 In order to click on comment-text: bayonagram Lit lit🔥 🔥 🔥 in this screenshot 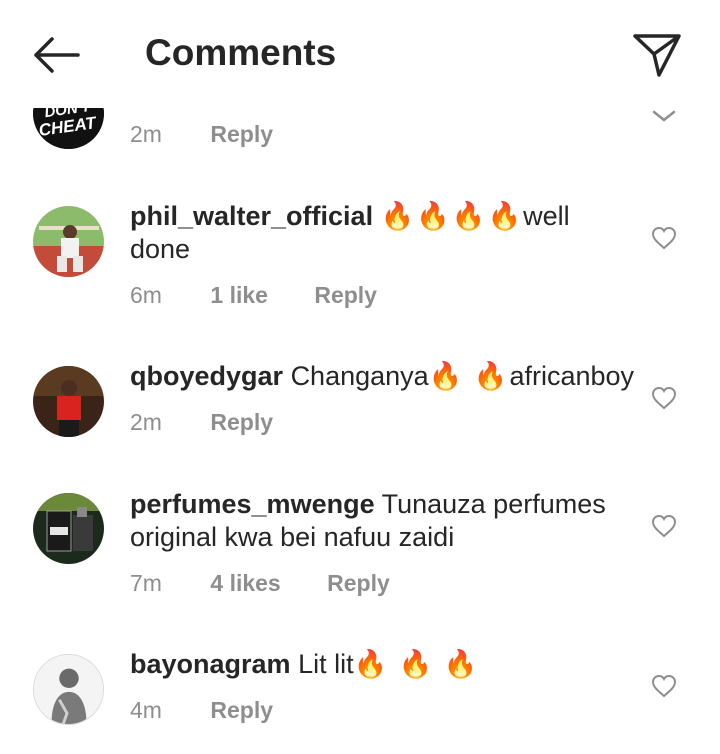, I will do `click(380, 664)`.